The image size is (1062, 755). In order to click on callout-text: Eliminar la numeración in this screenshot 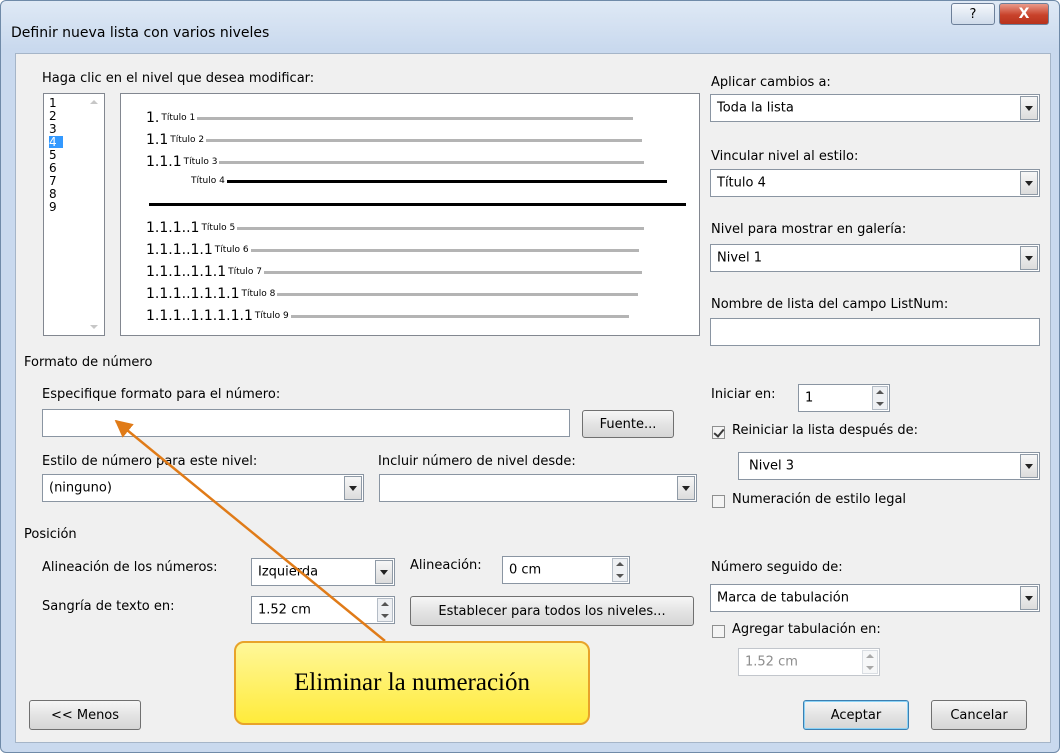, I will do `click(412, 682)`.